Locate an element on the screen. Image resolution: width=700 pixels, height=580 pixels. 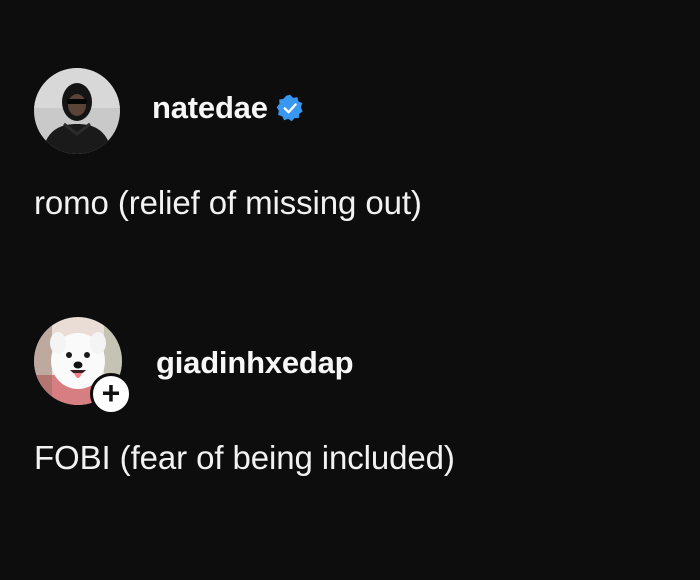
user-avatar: + is located at coordinates (83, 366).